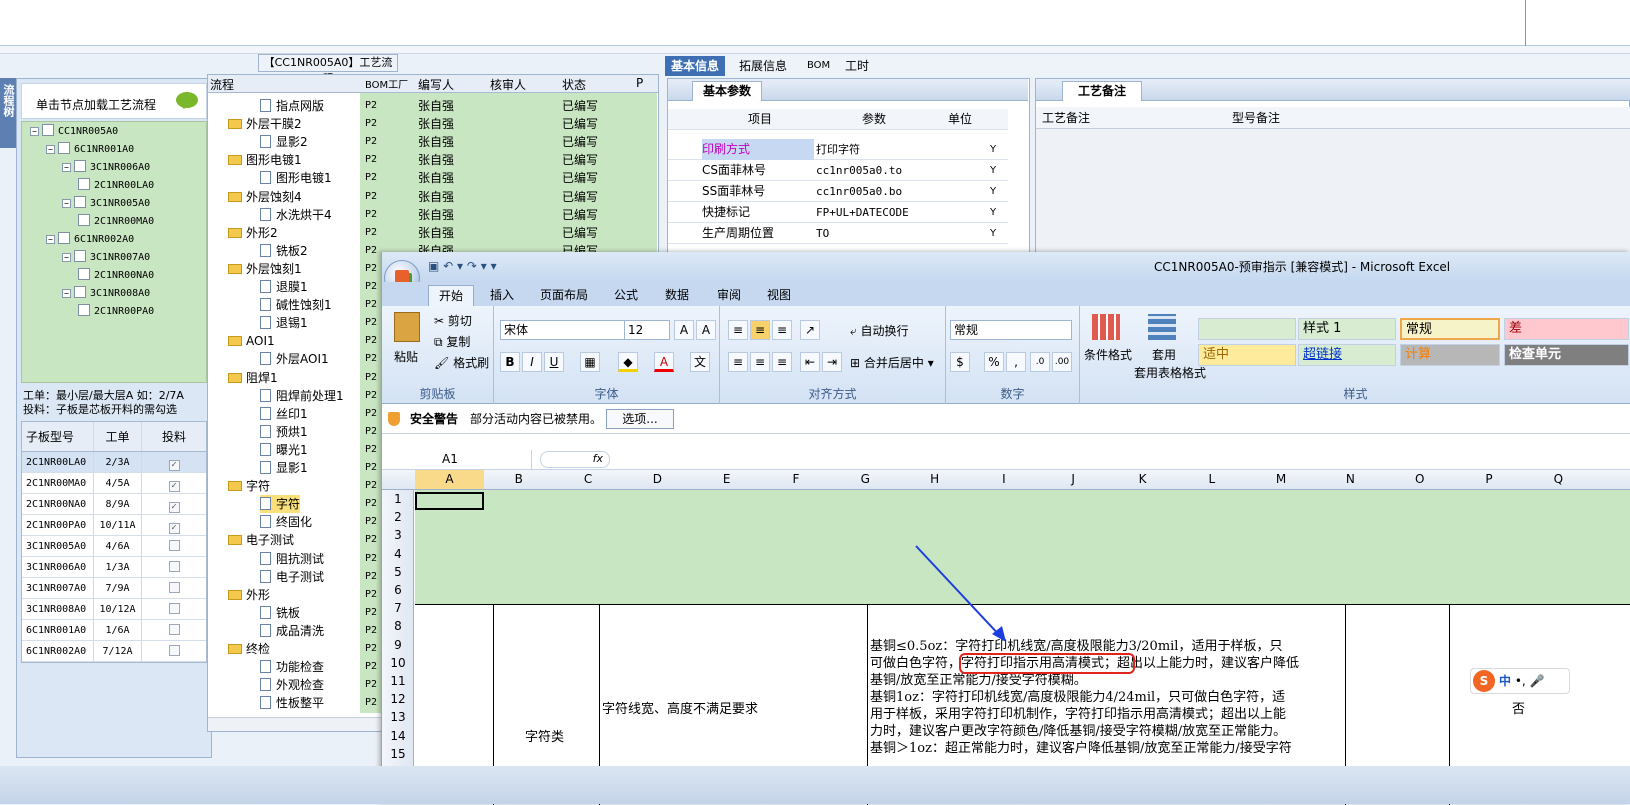 The height and width of the screenshot is (805, 1630). Describe the element at coordinates (406, 356) in the screenshot. I see `paste-button: 粘贴` at that location.